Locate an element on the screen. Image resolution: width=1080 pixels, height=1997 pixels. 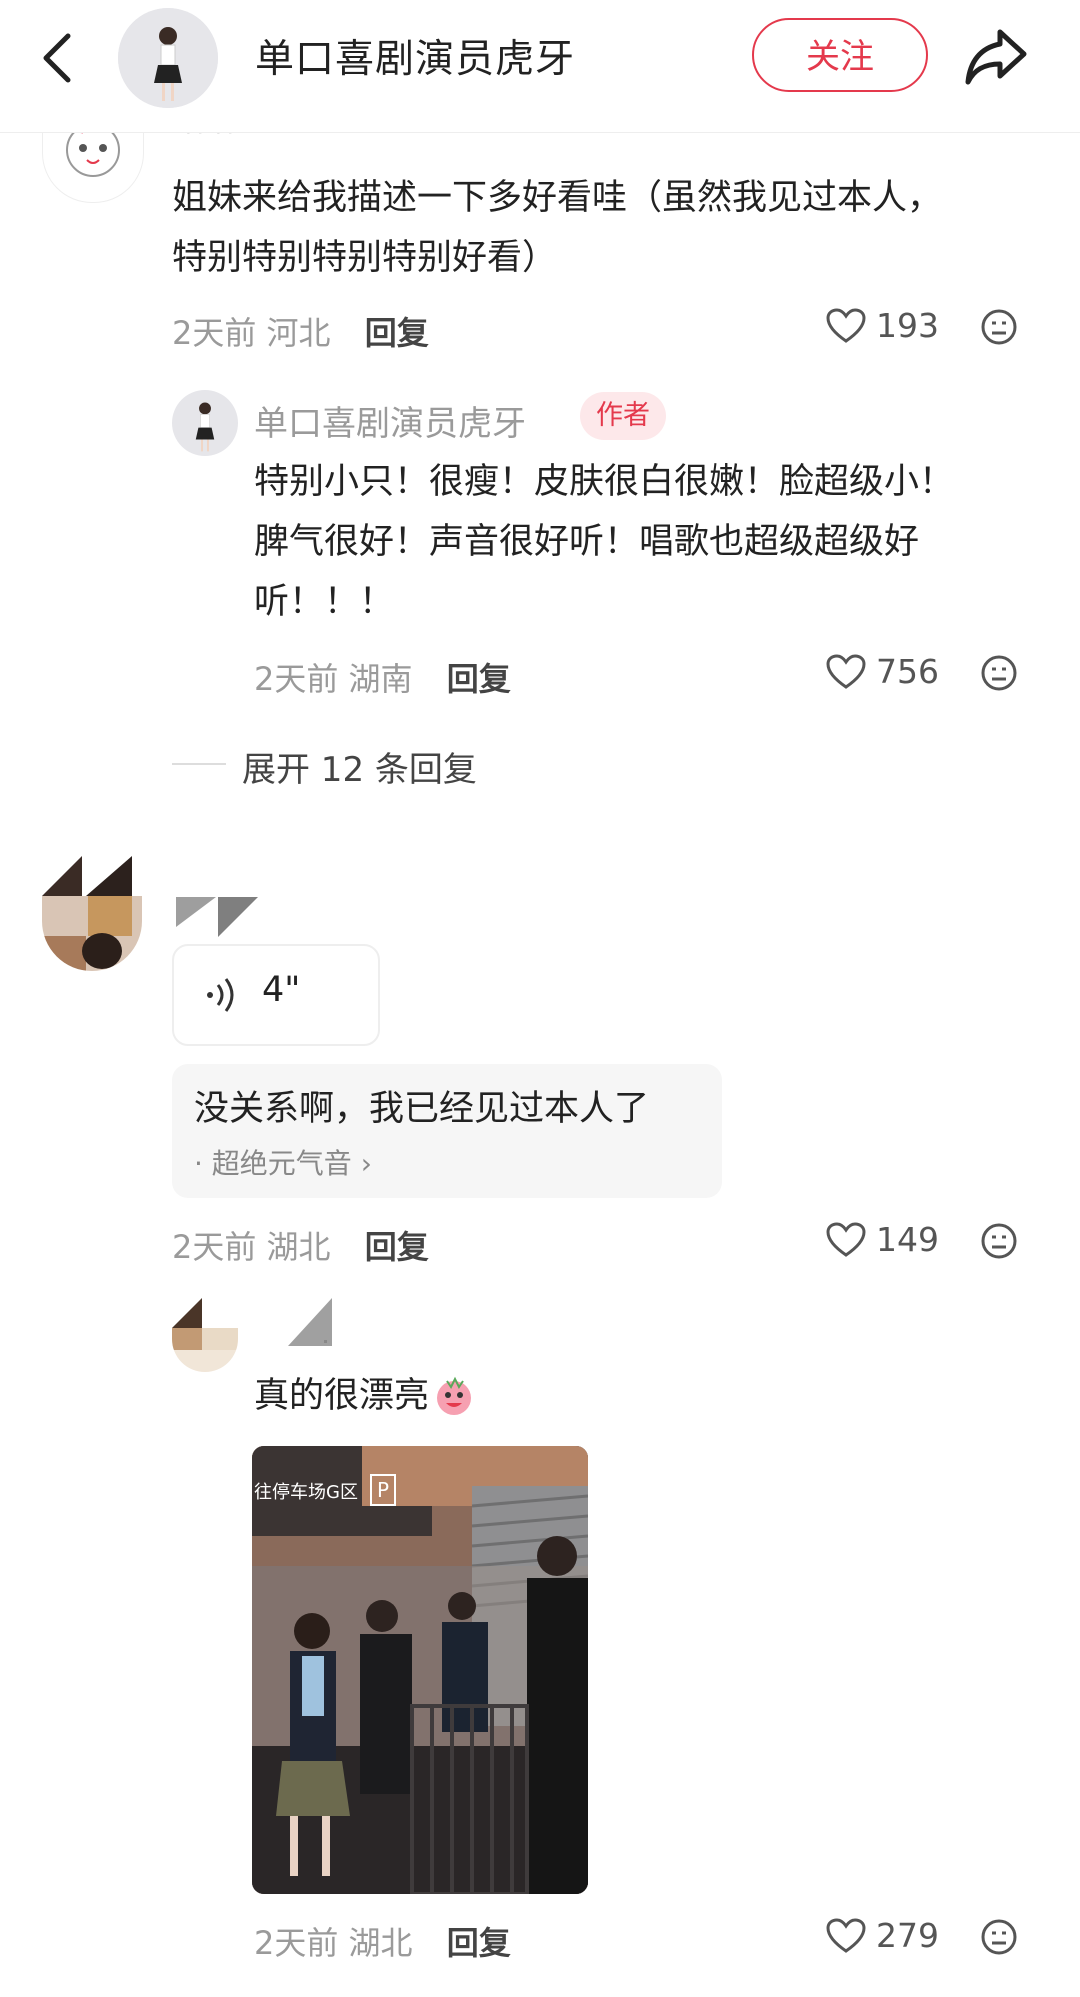
like-button: 756 is located at coordinates (882, 671).